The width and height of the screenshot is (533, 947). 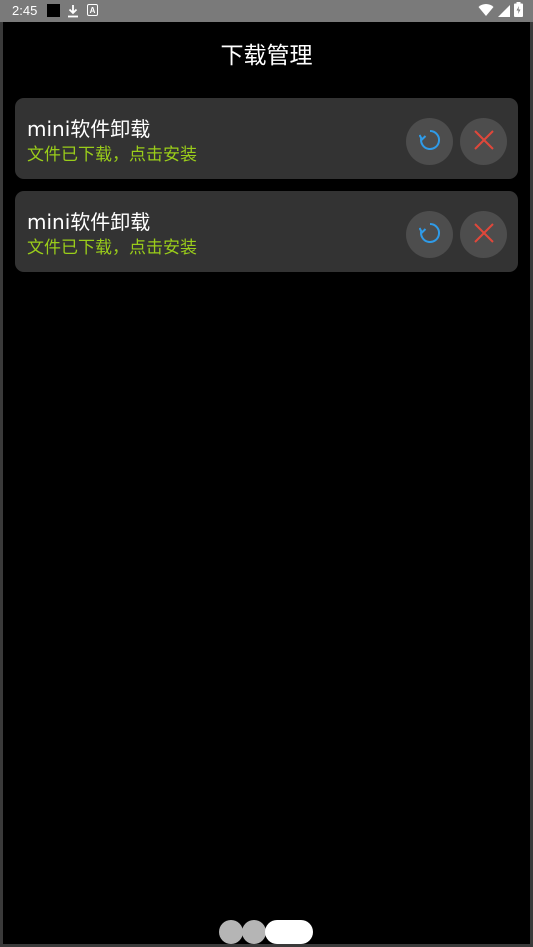 I want to click on system-icons, so click(x=500, y=11).